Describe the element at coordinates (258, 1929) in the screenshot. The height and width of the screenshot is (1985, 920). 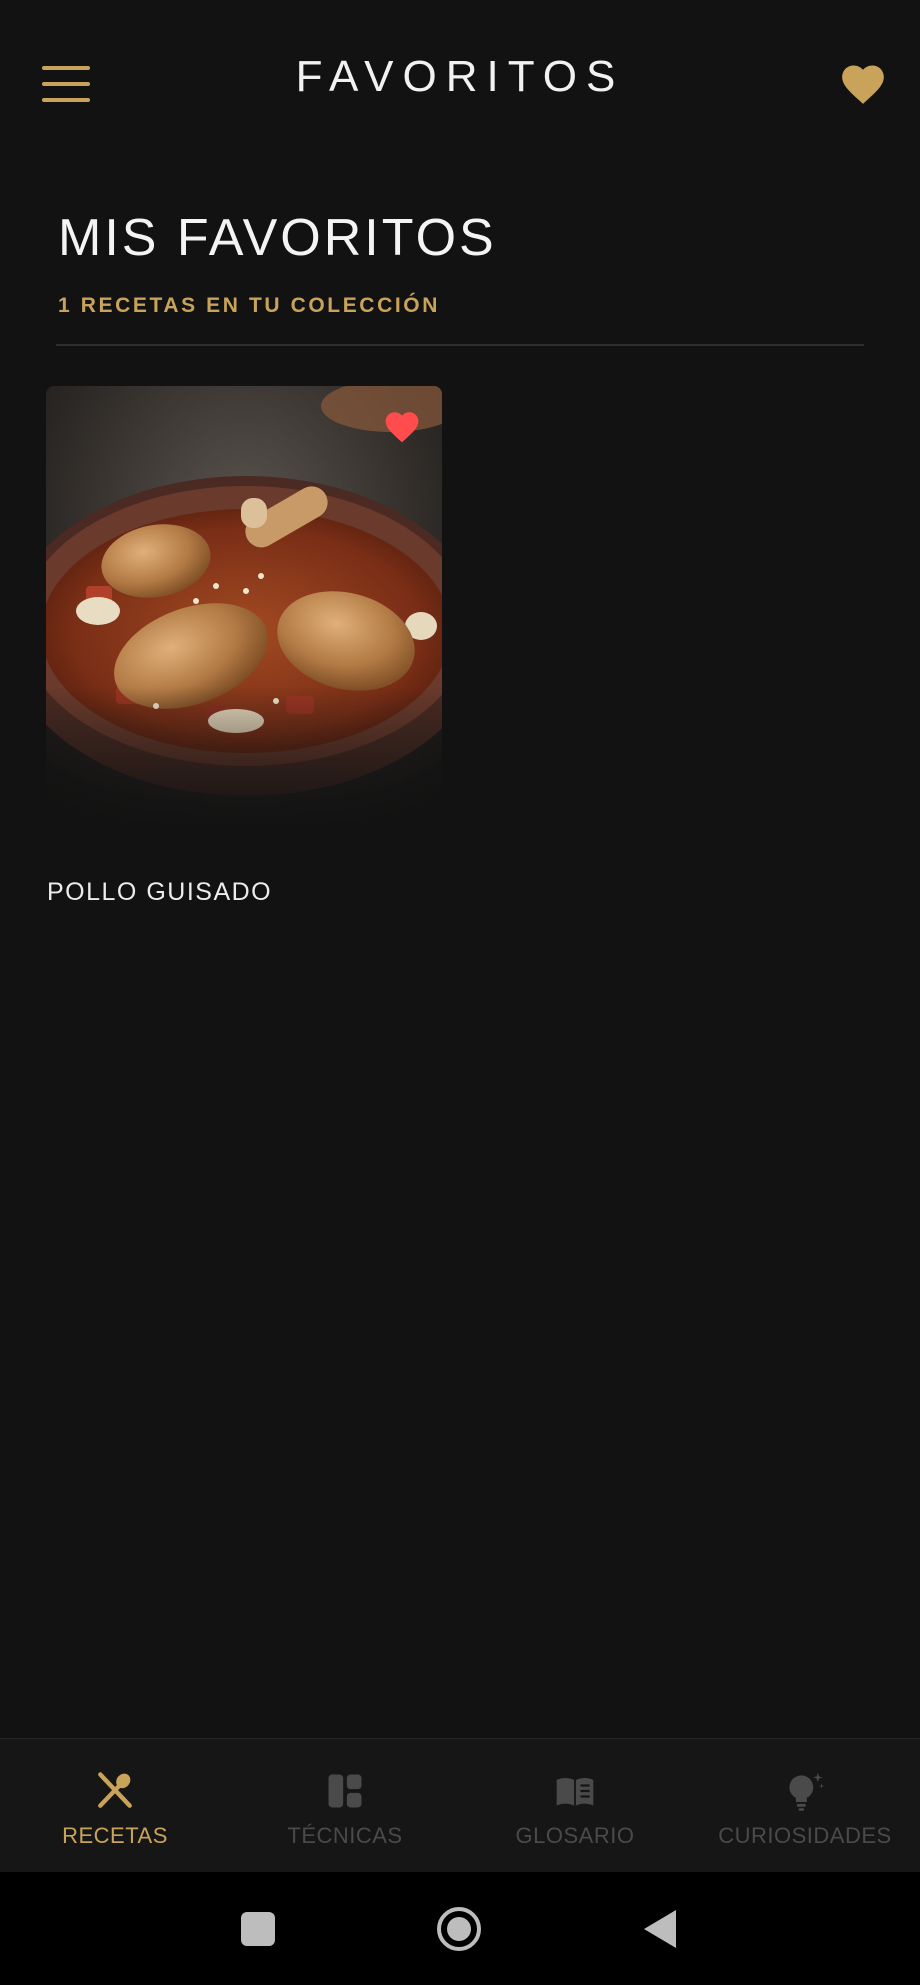
I see `recents-square-icon` at that location.